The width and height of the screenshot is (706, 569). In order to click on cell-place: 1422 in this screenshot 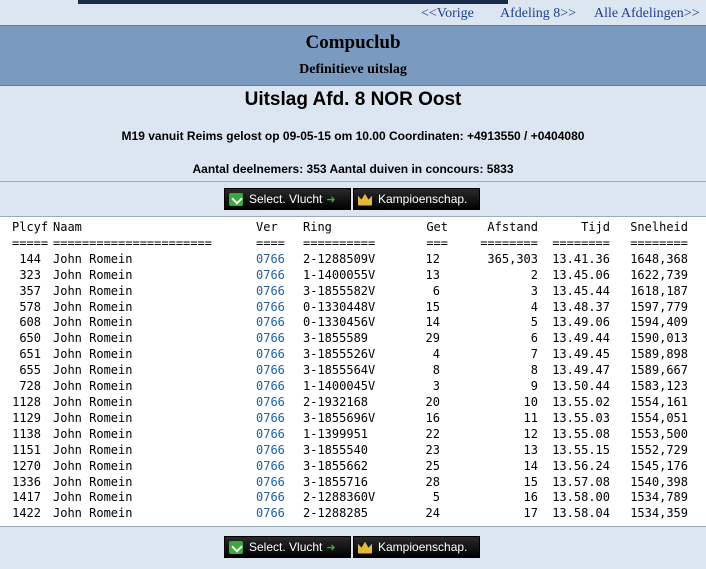, I will do `click(26, 513)`.